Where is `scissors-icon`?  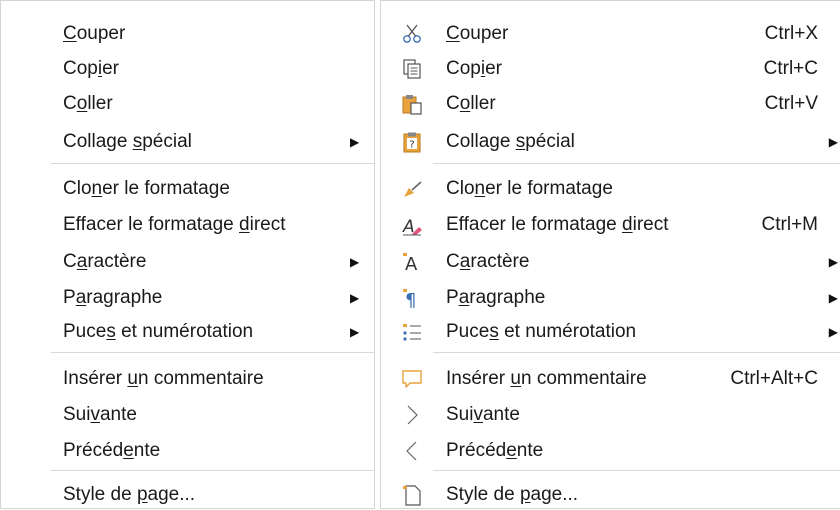 scissors-icon is located at coordinates (412, 34).